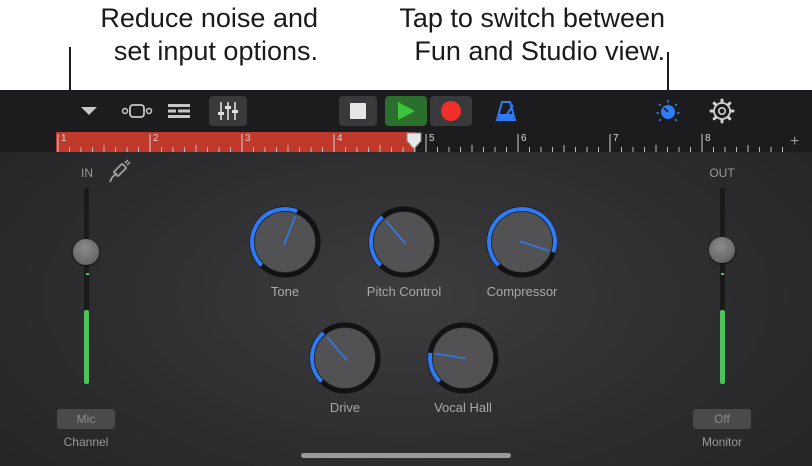  I want to click on tracks-menu-button, so click(89, 111).